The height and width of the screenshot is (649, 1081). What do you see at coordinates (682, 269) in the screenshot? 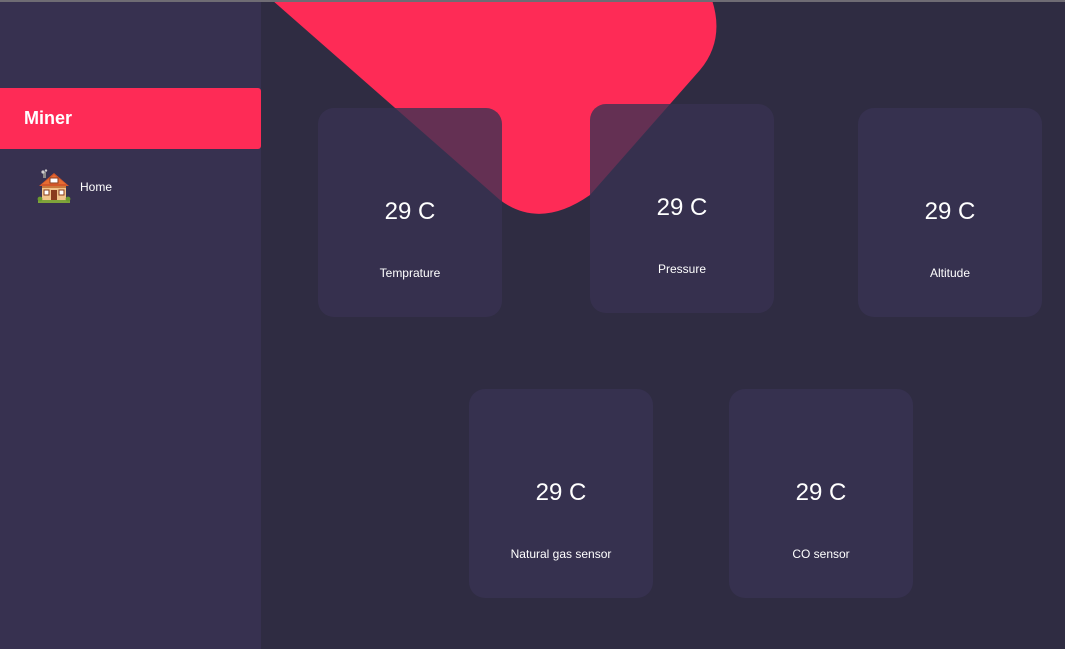
I see `pressure-label: Pressure` at bounding box center [682, 269].